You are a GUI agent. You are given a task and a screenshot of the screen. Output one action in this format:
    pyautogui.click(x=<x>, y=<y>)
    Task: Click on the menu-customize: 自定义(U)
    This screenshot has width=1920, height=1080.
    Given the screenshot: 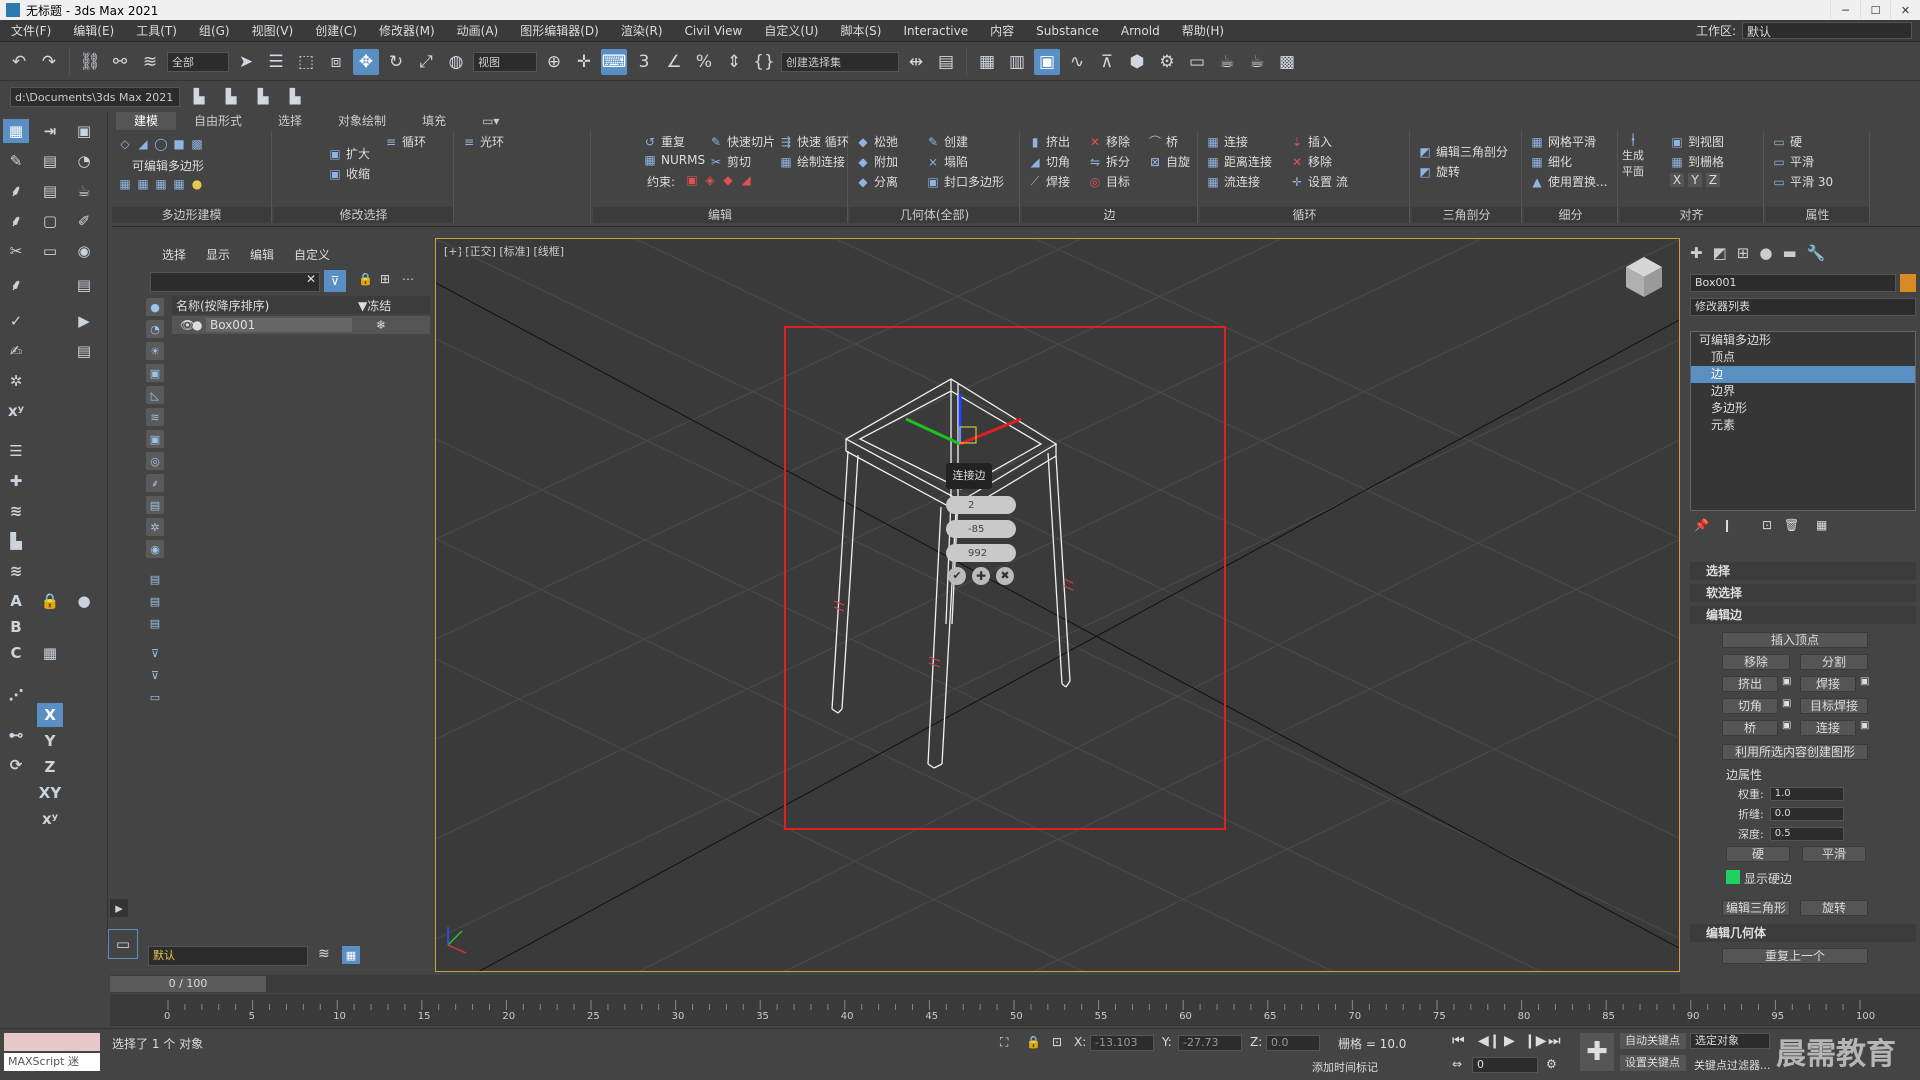 What is the action you would take?
    pyautogui.click(x=791, y=30)
    